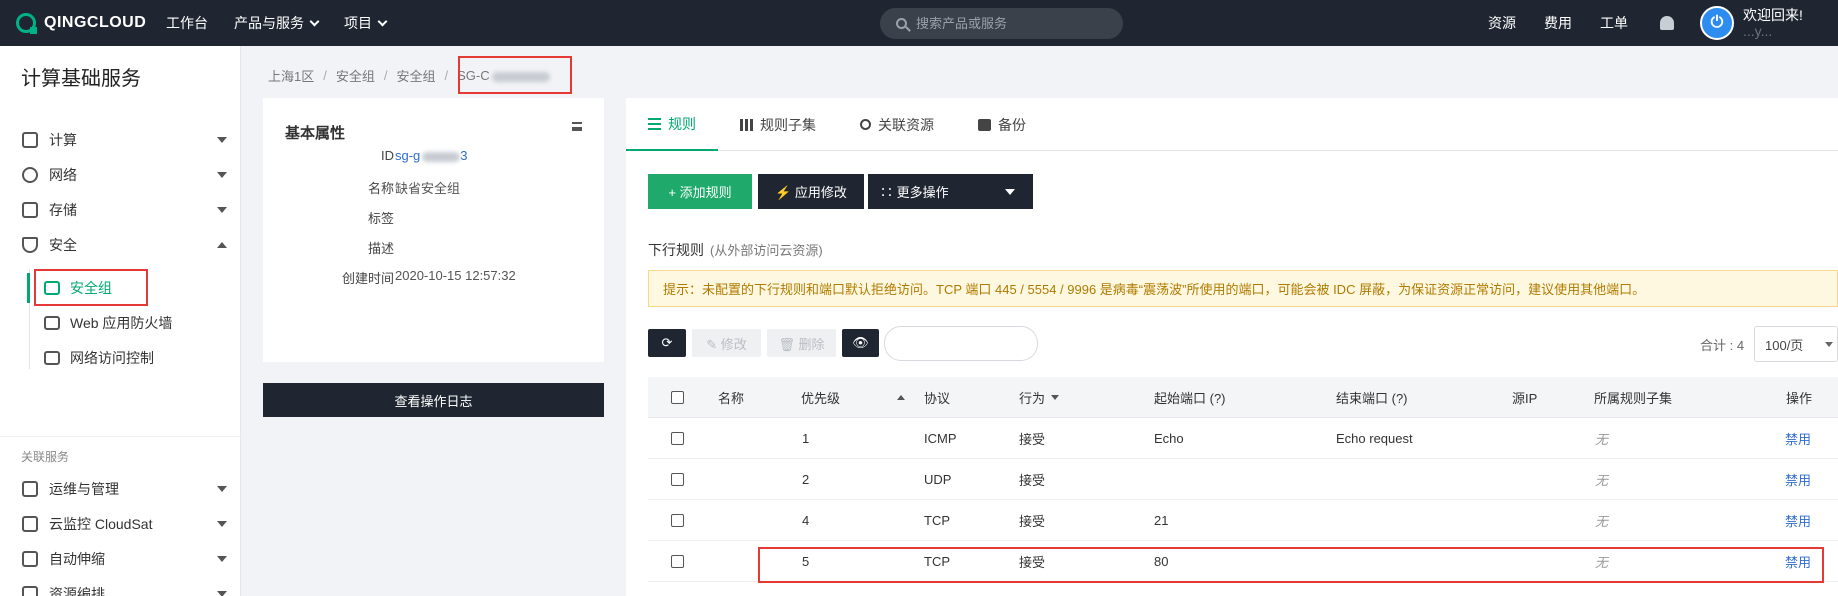 This screenshot has height=596, width=1838. I want to click on more-actions-button: ∷ 更多操作, so click(950, 191).